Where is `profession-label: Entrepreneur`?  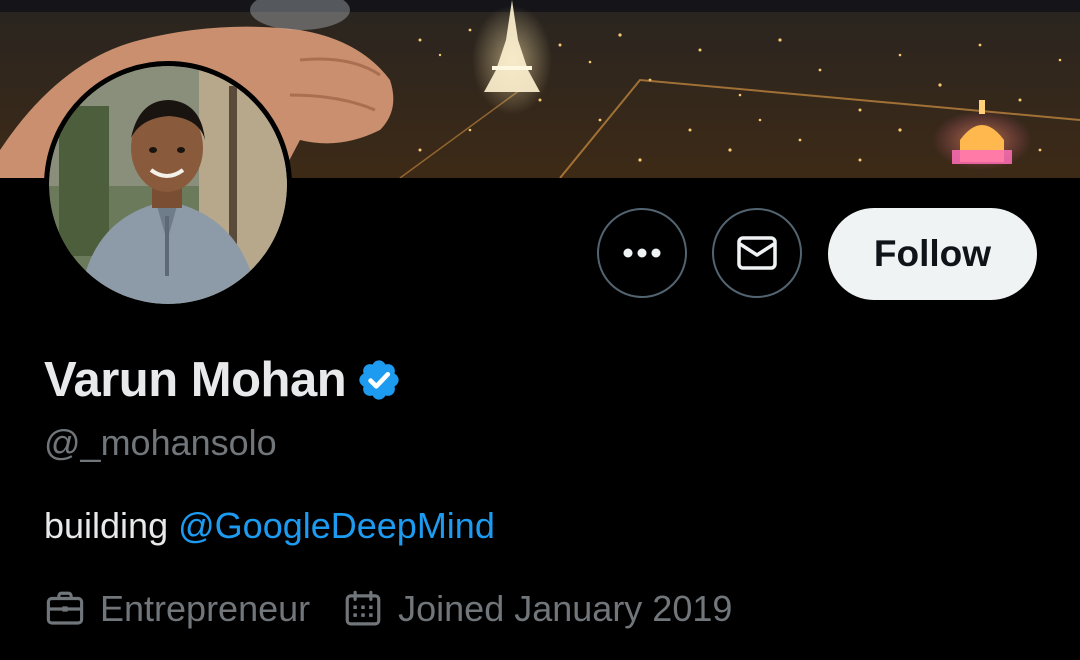
profession-label: Entrepreneur is located at coordinates (205, 608).